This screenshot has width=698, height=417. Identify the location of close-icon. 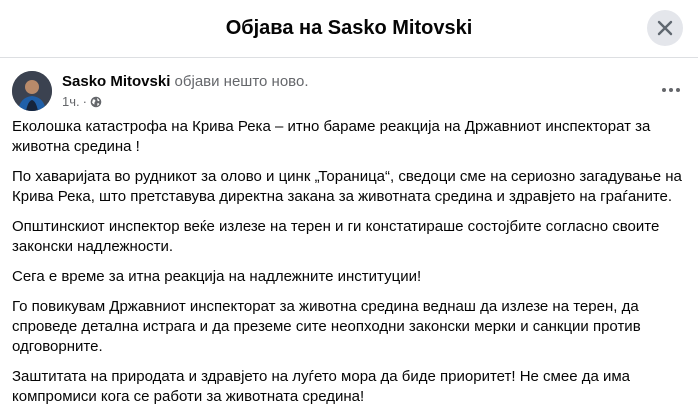
(665, 28).